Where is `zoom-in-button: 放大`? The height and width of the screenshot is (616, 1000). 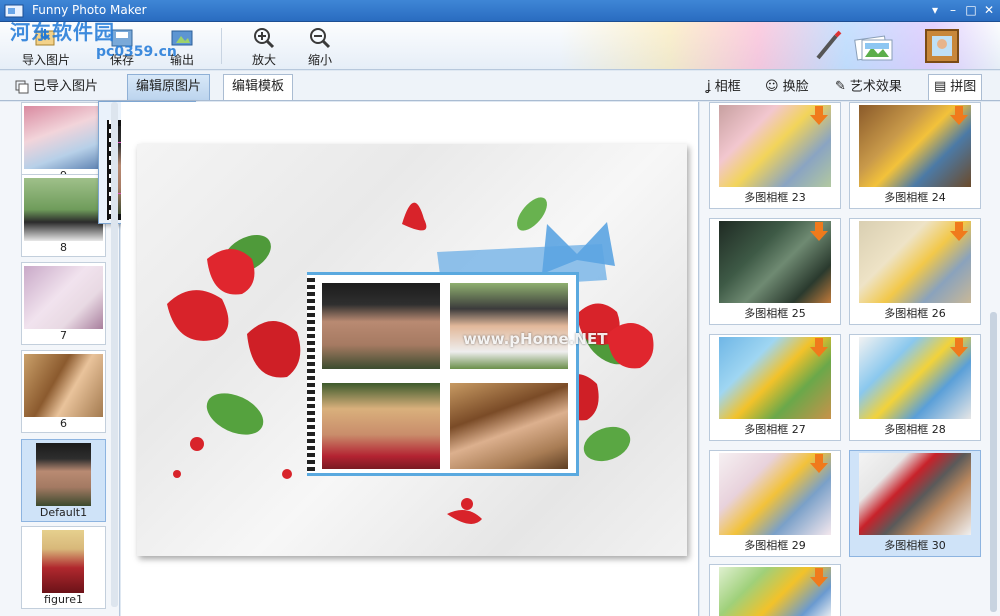 zoom-in-button: 放大 is located at coordinates (264, 47).